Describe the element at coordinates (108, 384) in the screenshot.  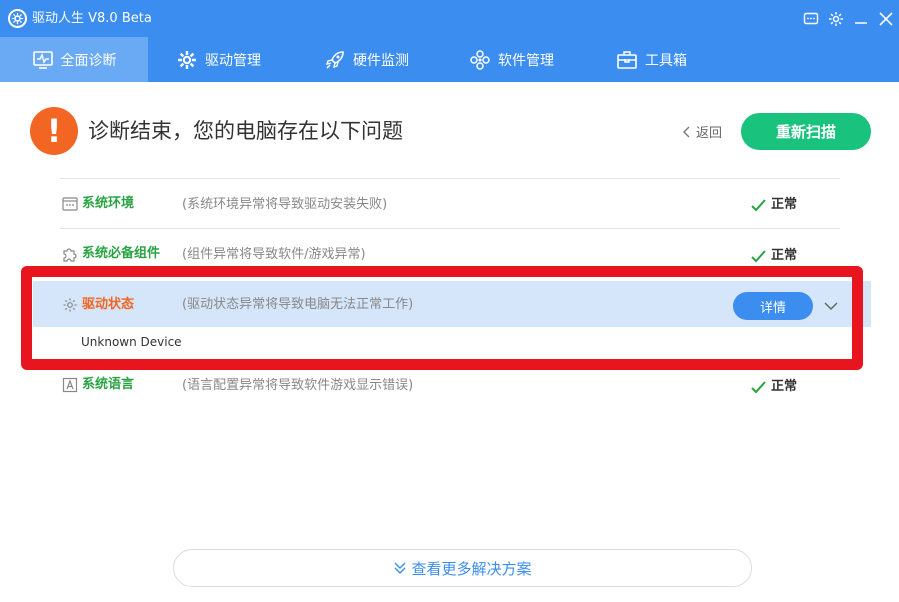
I see `row-title: 系统语言` at that location.